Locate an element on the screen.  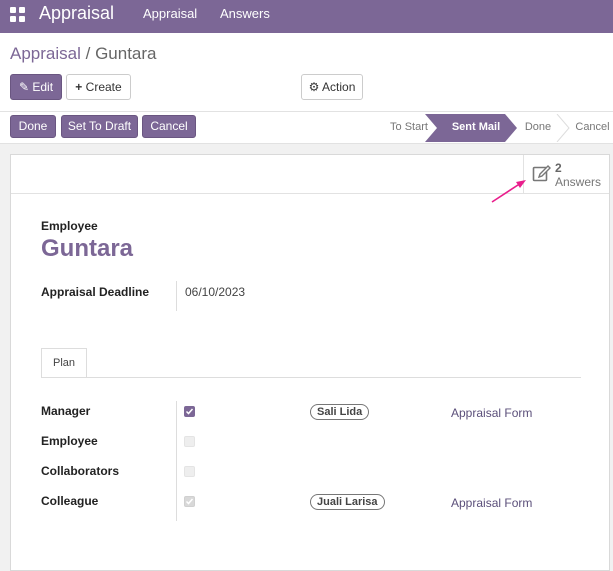
set-to-draft-button: Set To Draft is located at coordinates (99, 126).